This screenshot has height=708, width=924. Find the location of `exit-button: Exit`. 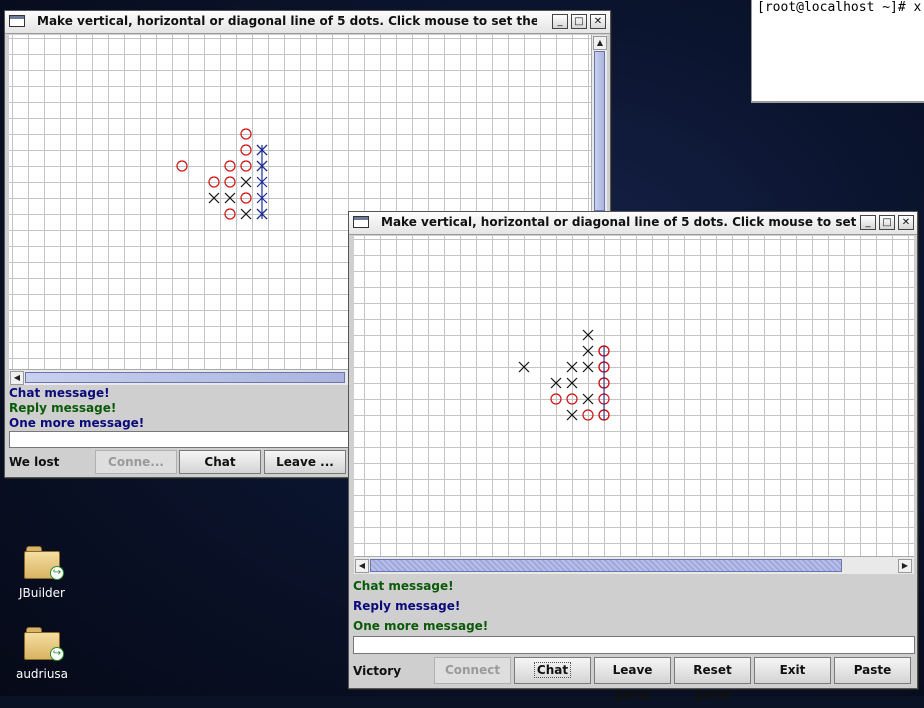

exit-button: Exit is located at coordinates (792, 670).